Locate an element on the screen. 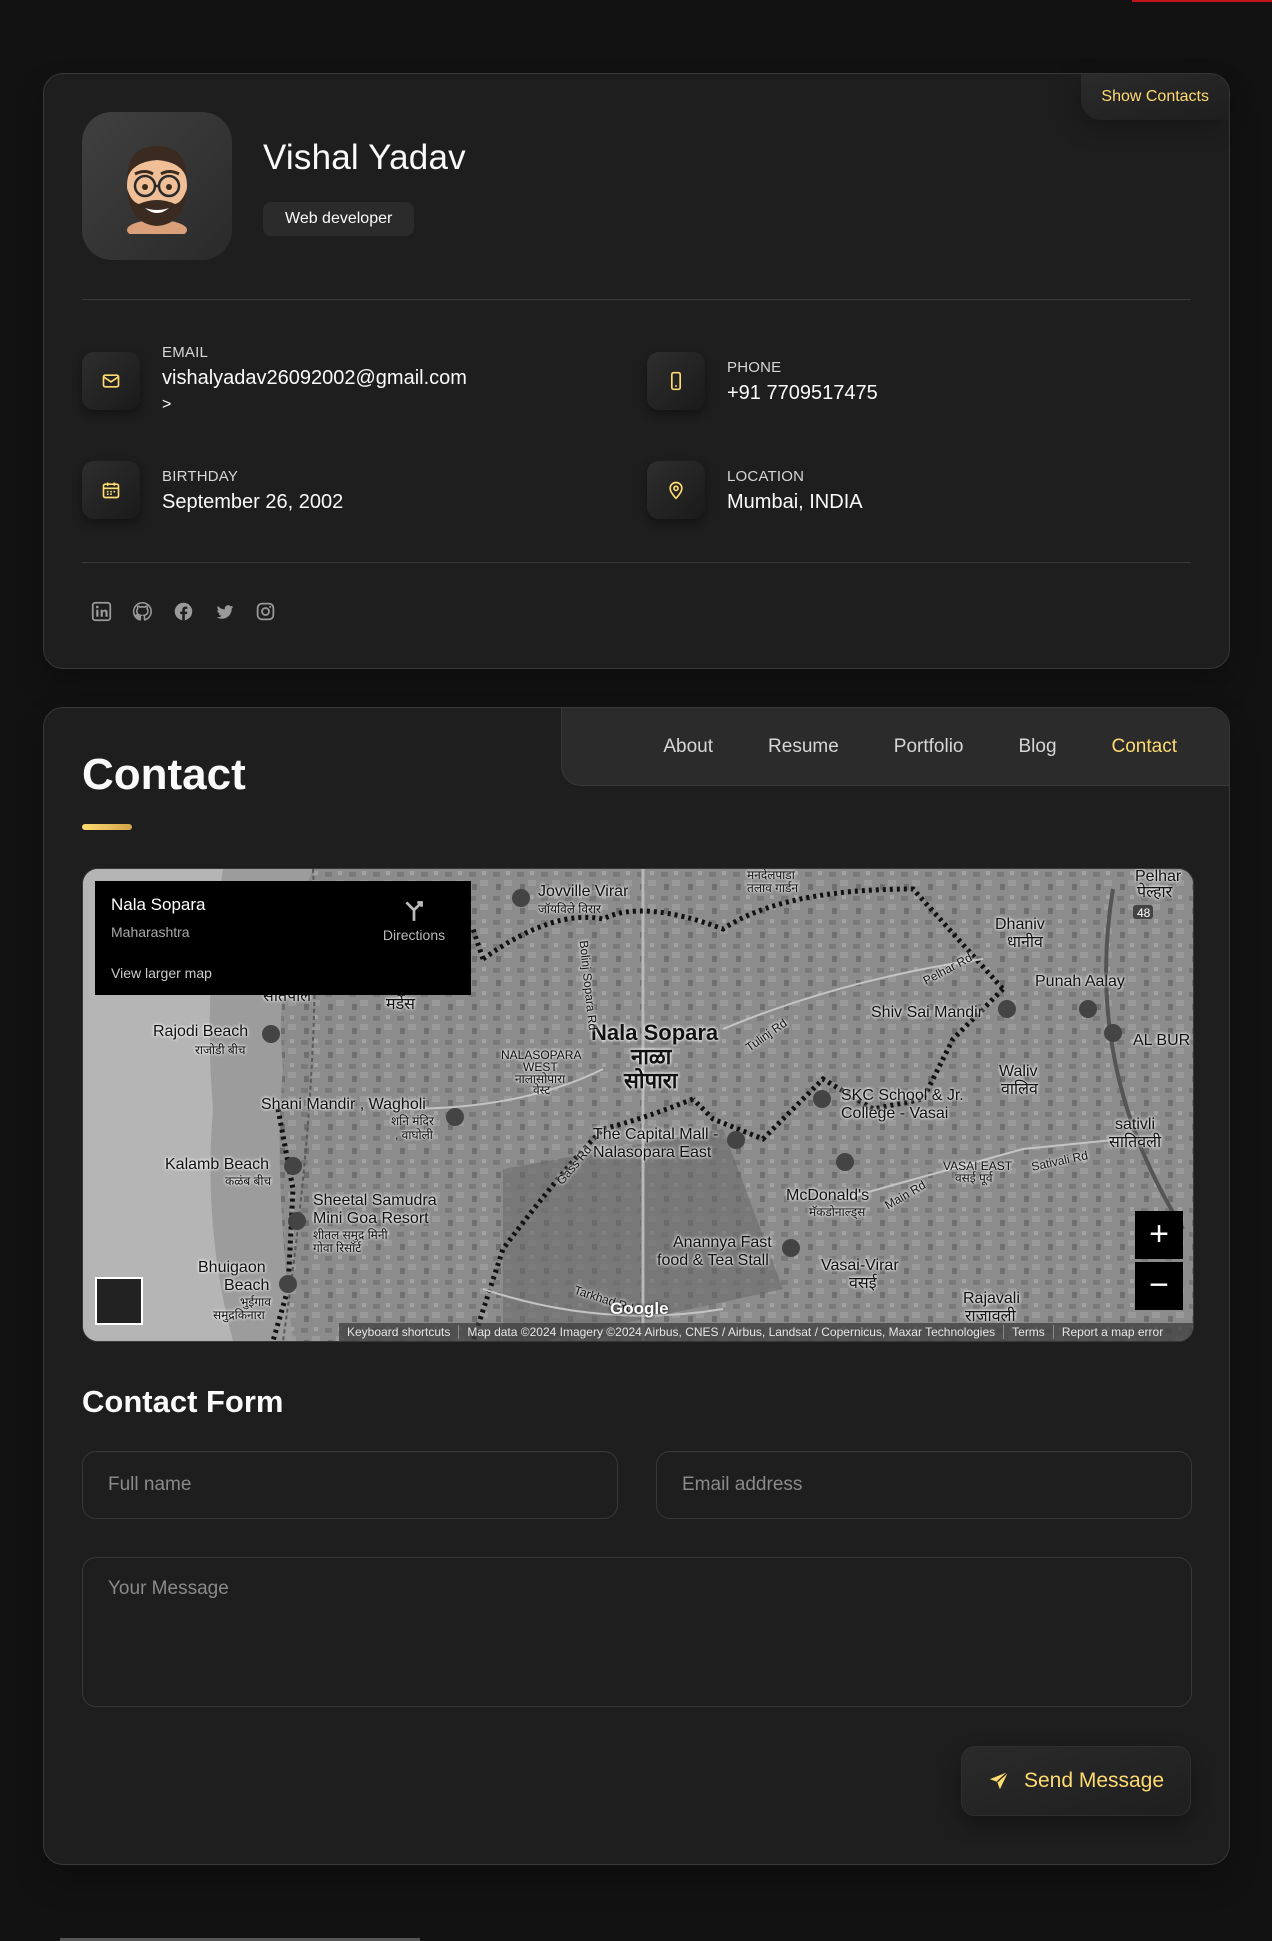 Image resolution: width=1272 pixels, height=1941 pixels. linkedin-icon is located at coordinates (101, 611).